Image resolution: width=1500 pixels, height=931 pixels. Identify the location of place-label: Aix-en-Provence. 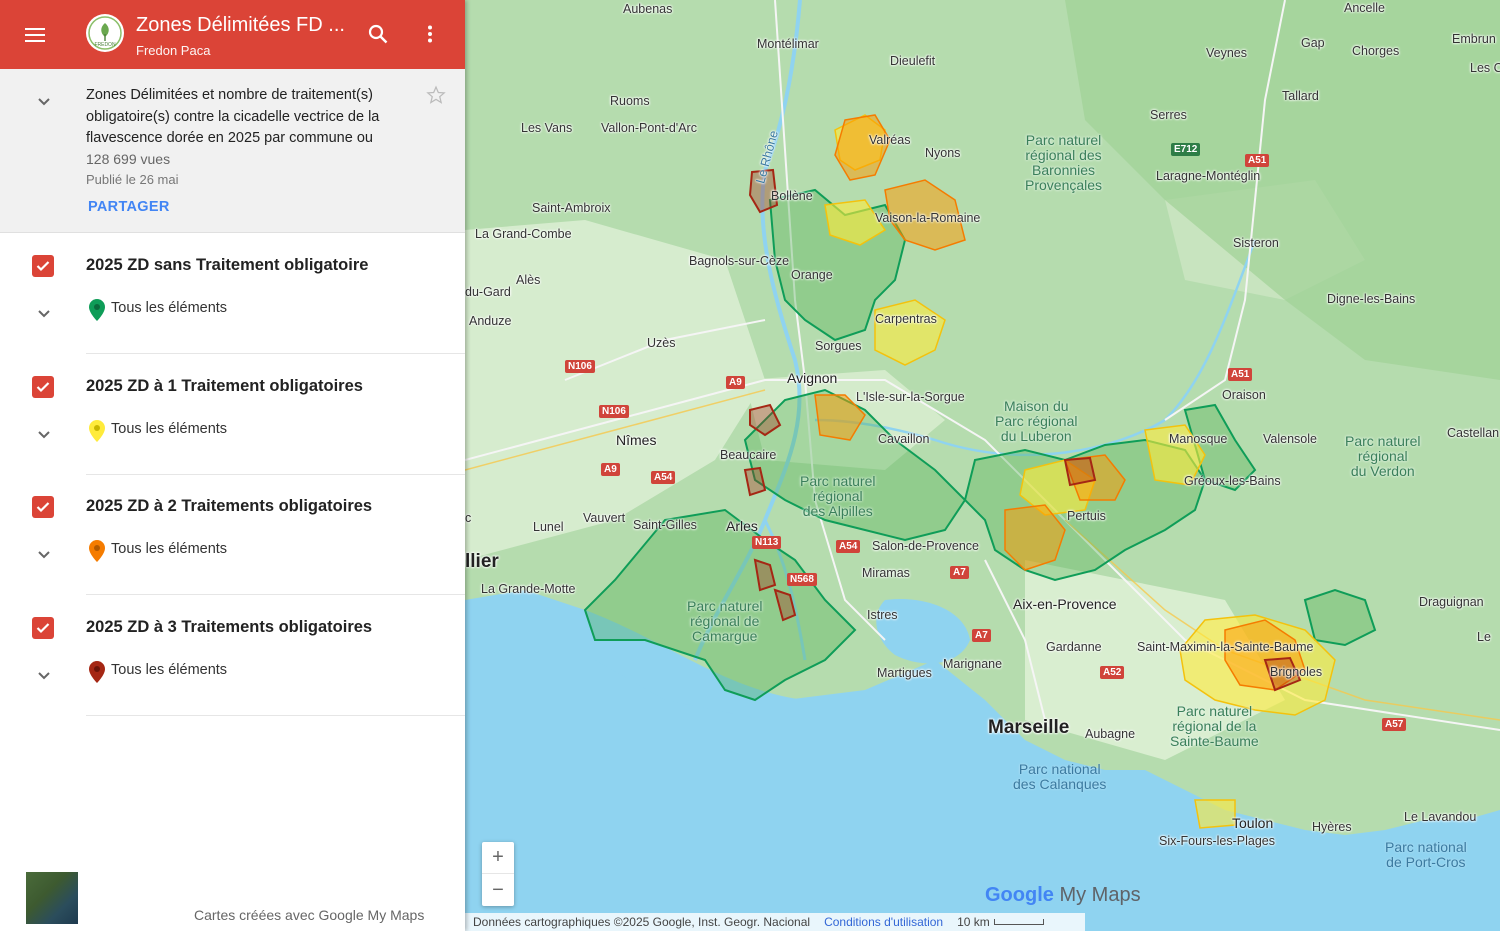
(1065, 604).